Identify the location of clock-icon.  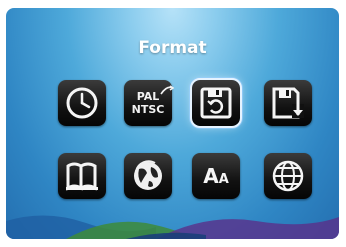
(82, 103).